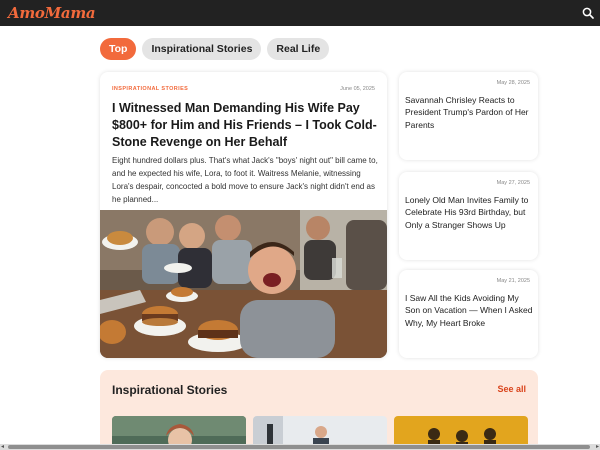 This screenshot has width=600, height=450. Describe the element at coordinates (170, 390) in the screenshot. I see `section-title: Inspirational Stories` at that location.